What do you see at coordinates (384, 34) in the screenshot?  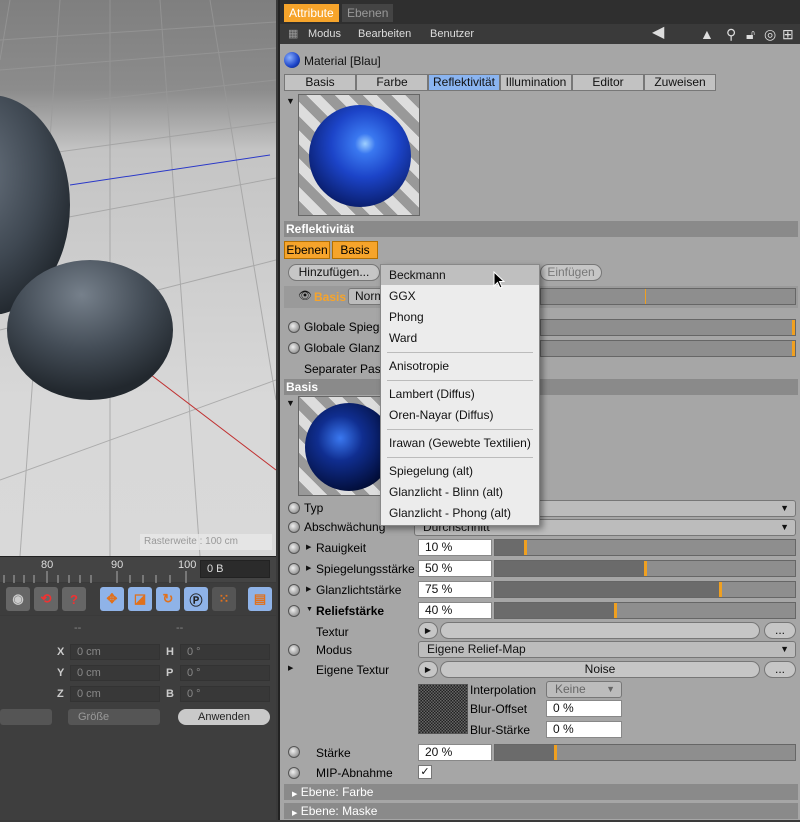 I see `menu-bearbeiten: Bearbeiten` at bounding box center [384, 34].